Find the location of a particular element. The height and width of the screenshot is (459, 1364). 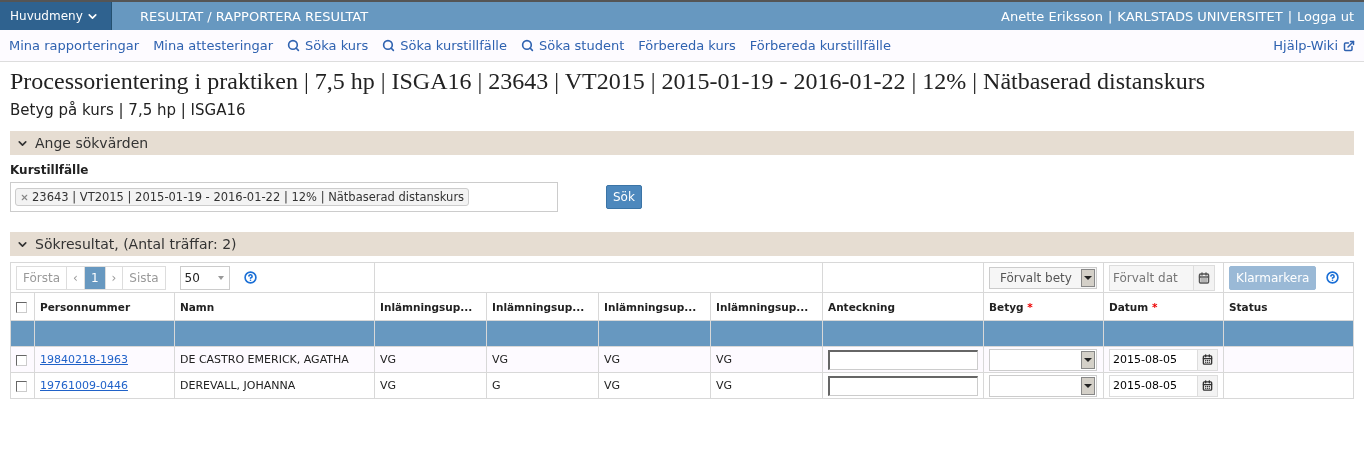

section-header: Ange sökvärden is located at coordinates (682, 143).